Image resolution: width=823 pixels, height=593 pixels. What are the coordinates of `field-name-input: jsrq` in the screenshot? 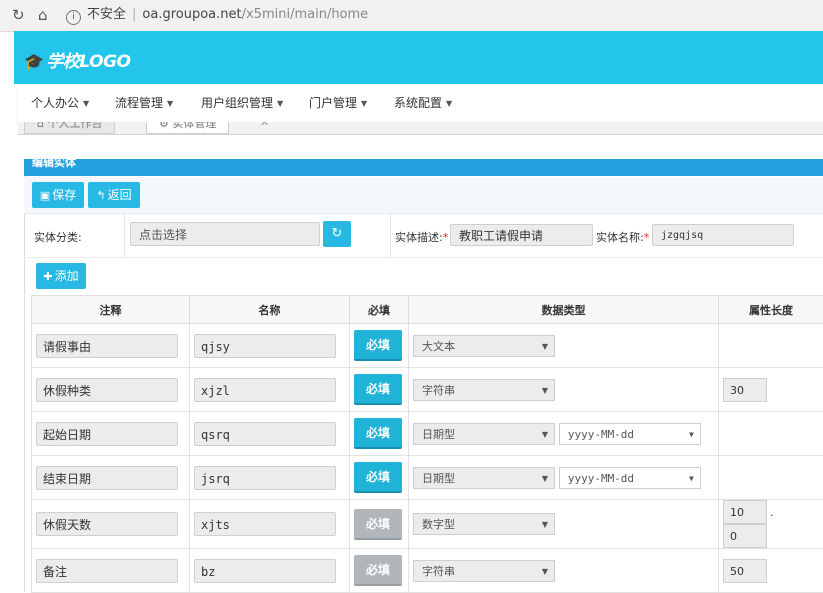 It's located at (265, 478).